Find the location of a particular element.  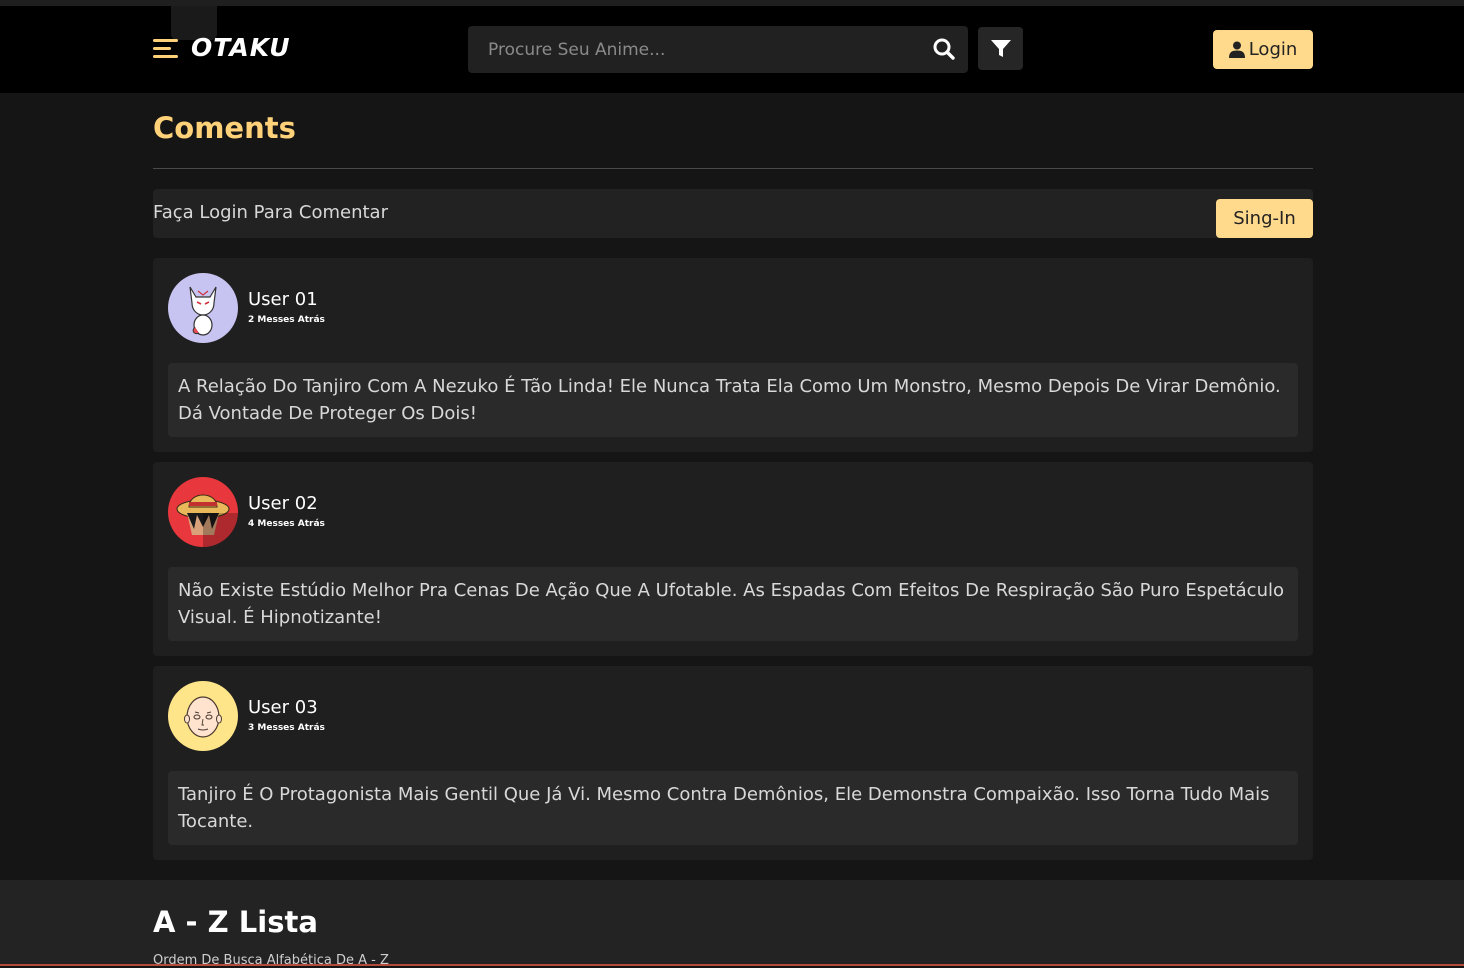

comment-time: 4 Messes Atrás is located at coordinates (286, 524).